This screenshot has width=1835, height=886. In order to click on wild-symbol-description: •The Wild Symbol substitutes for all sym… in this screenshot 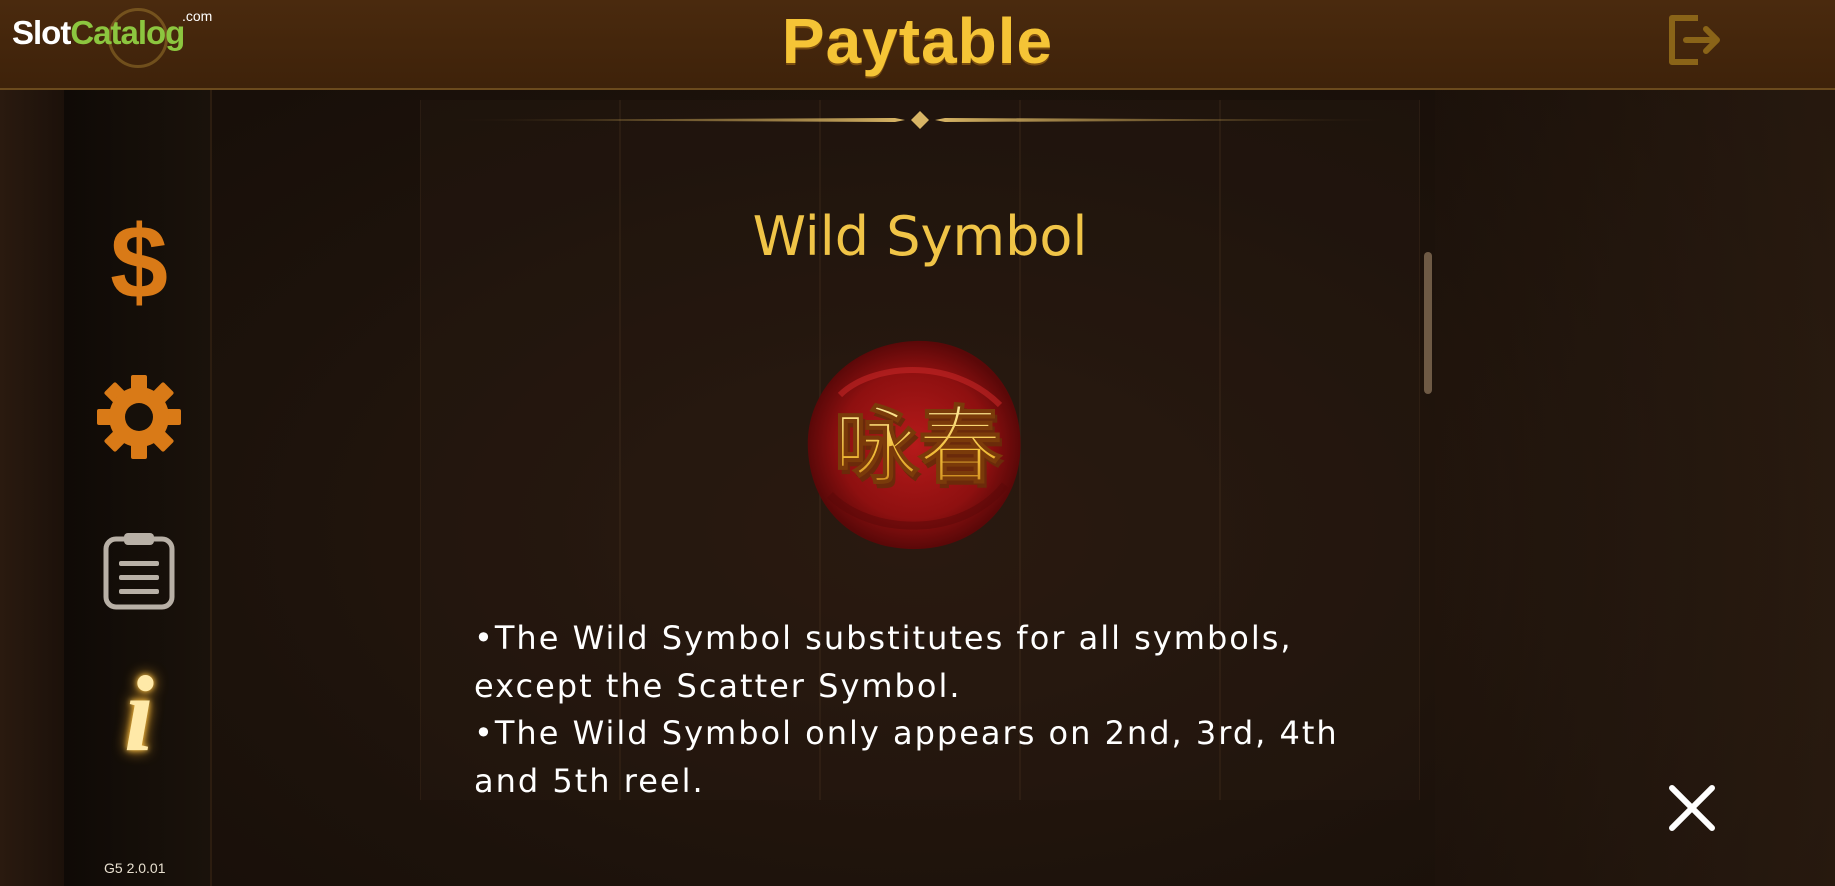, I will do `click(924, 710)`.